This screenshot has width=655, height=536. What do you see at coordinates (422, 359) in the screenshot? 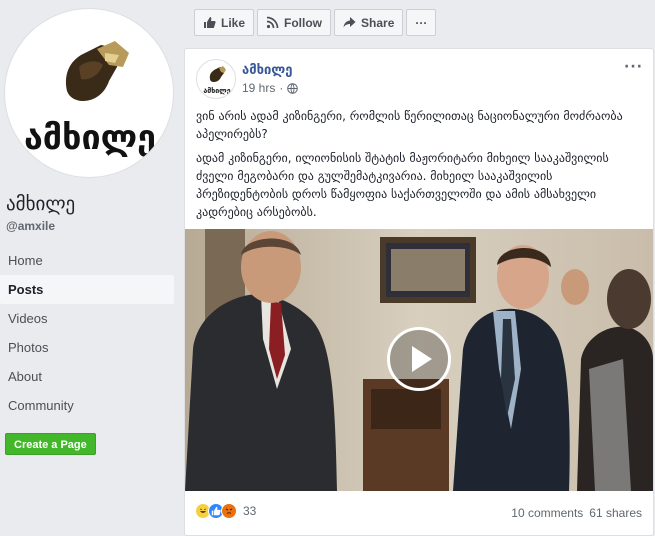
I see `play-icon` at bounding box center [422, 359].